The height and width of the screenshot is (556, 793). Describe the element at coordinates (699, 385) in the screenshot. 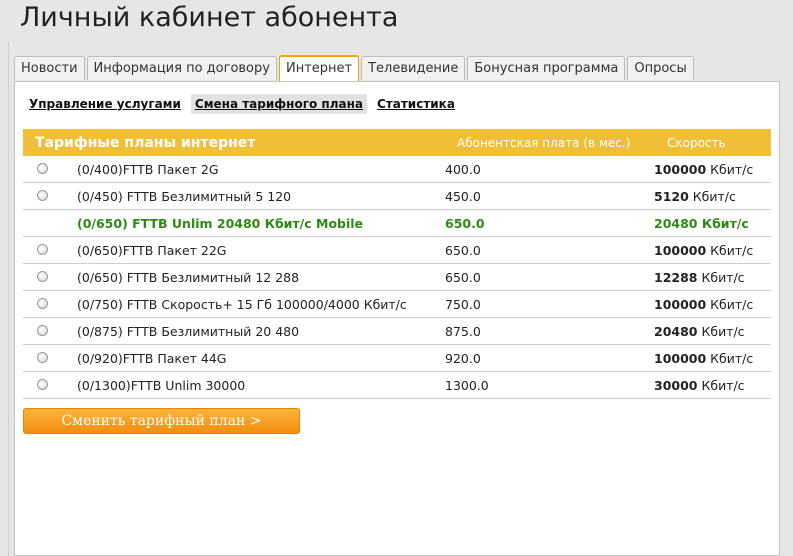

I see `tariff-speed: 30000 Кбит/с` at that location.